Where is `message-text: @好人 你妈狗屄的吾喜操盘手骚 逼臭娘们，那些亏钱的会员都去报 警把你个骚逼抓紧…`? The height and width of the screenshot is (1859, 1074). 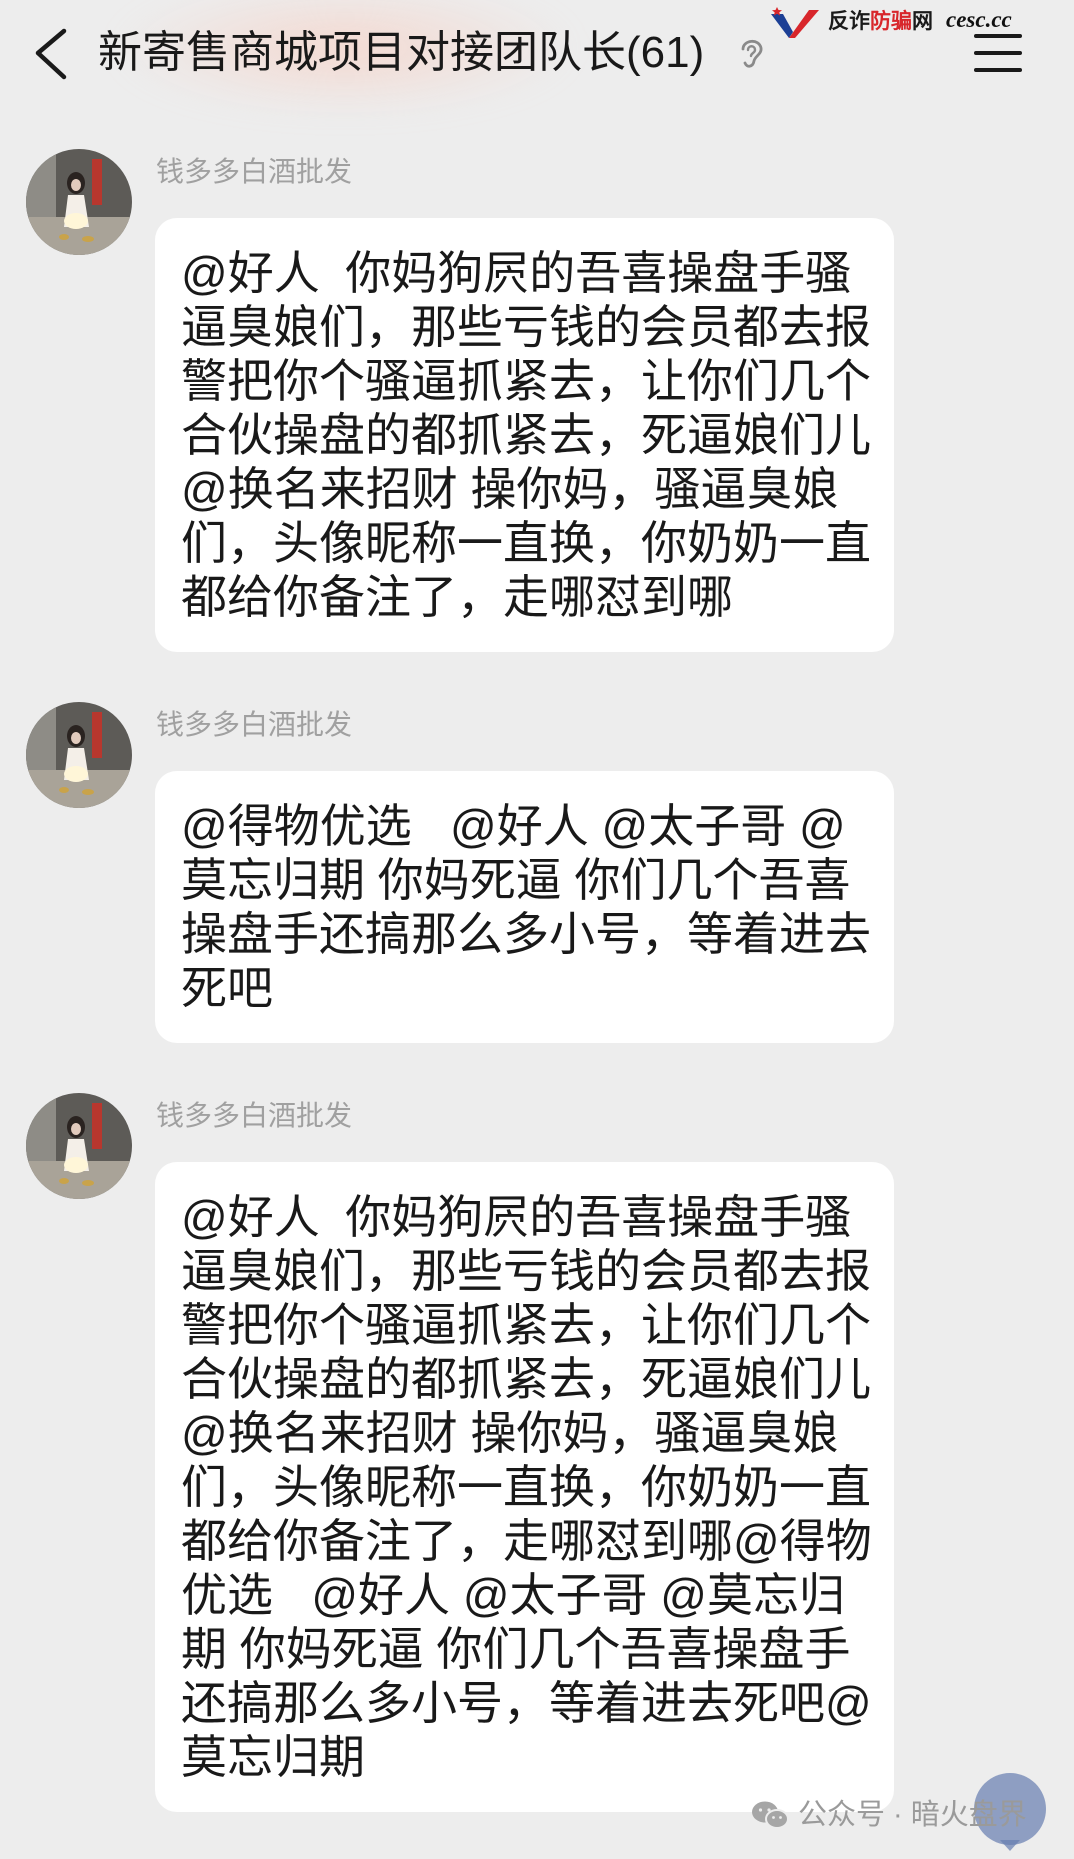
message-text: @好人 你妈狗屄的吾喜操盘手骚 逼臭娘们，那些亏钱的会员都去报 警把你个骚逼抓紧… is located at coordinates (526, 435).